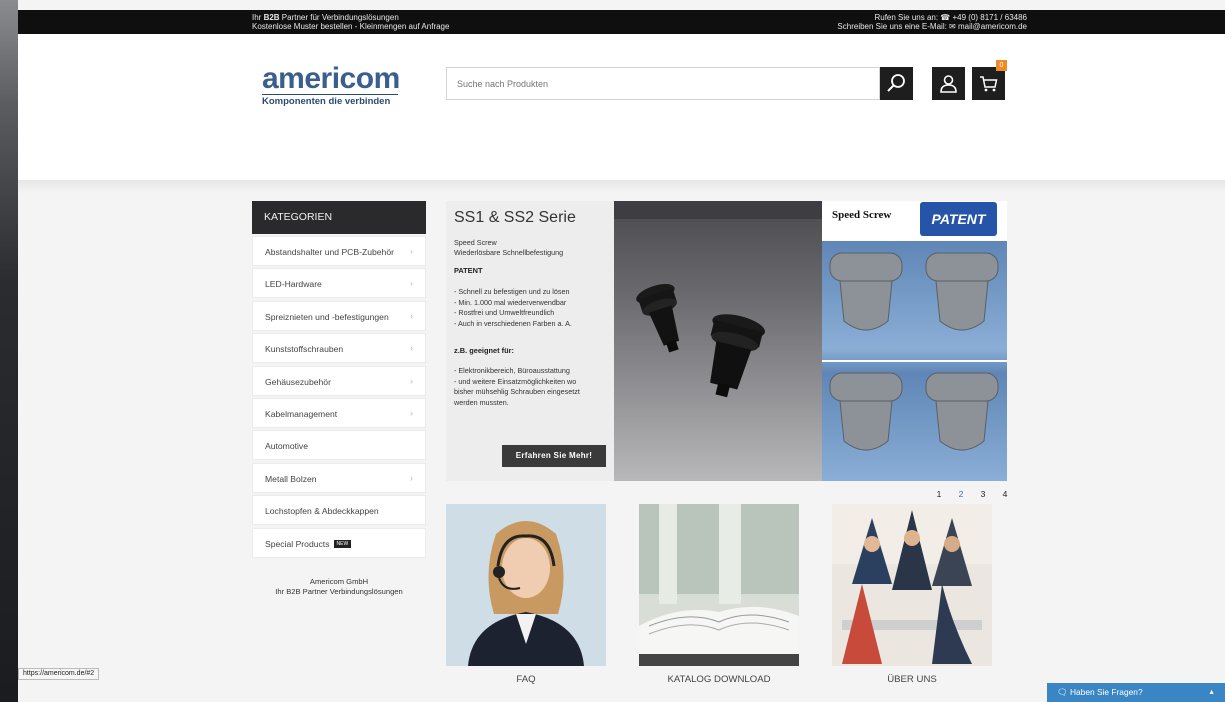 This screenshot has width=1225, height=702. I want to click on search-button, so click(896, 83).